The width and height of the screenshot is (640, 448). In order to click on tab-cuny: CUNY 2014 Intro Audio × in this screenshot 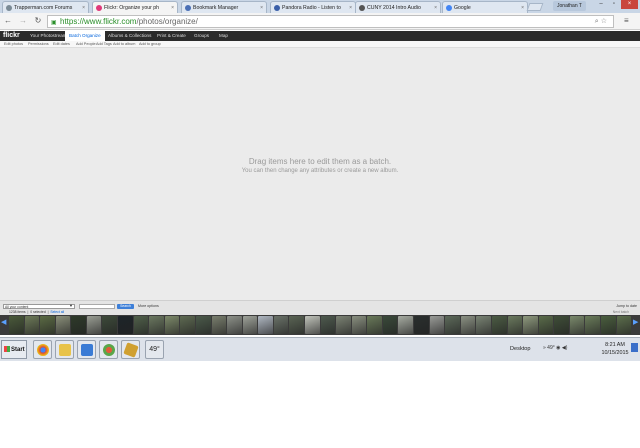, I will do `click(398, 7)`.